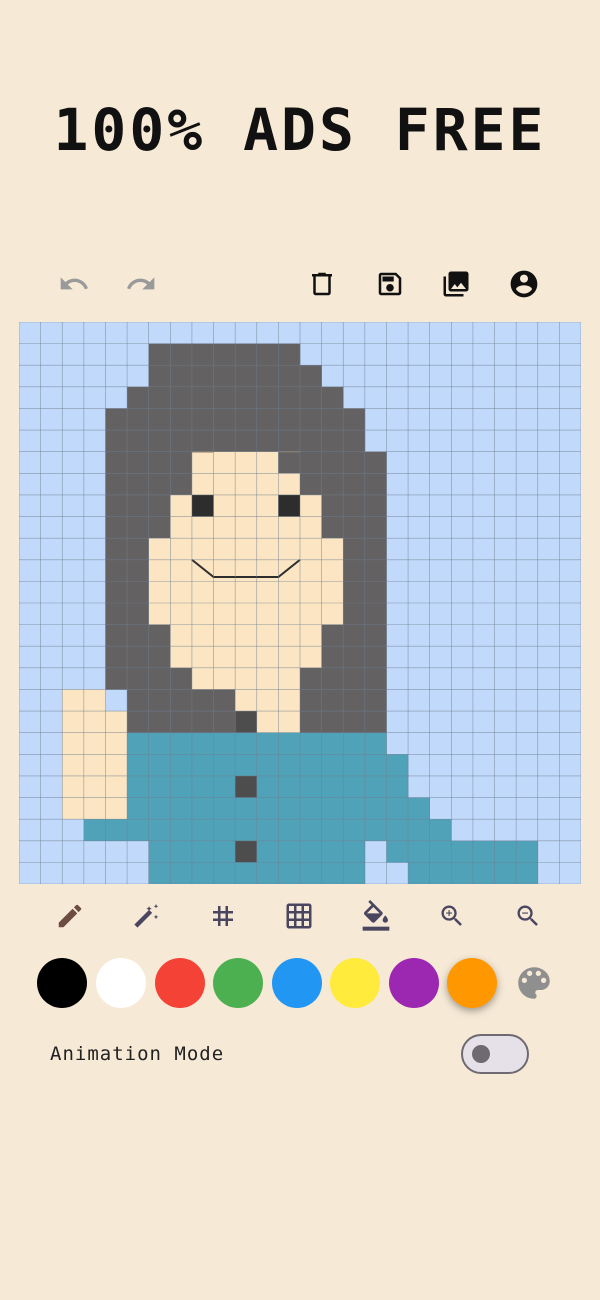 Image resolution: width=600 pixels, height=1300 pixels. What do you see at coordinates (495, 1054) in the screenshot?
I see `animation-mode-toggle` at bounding box center [495, 1054].